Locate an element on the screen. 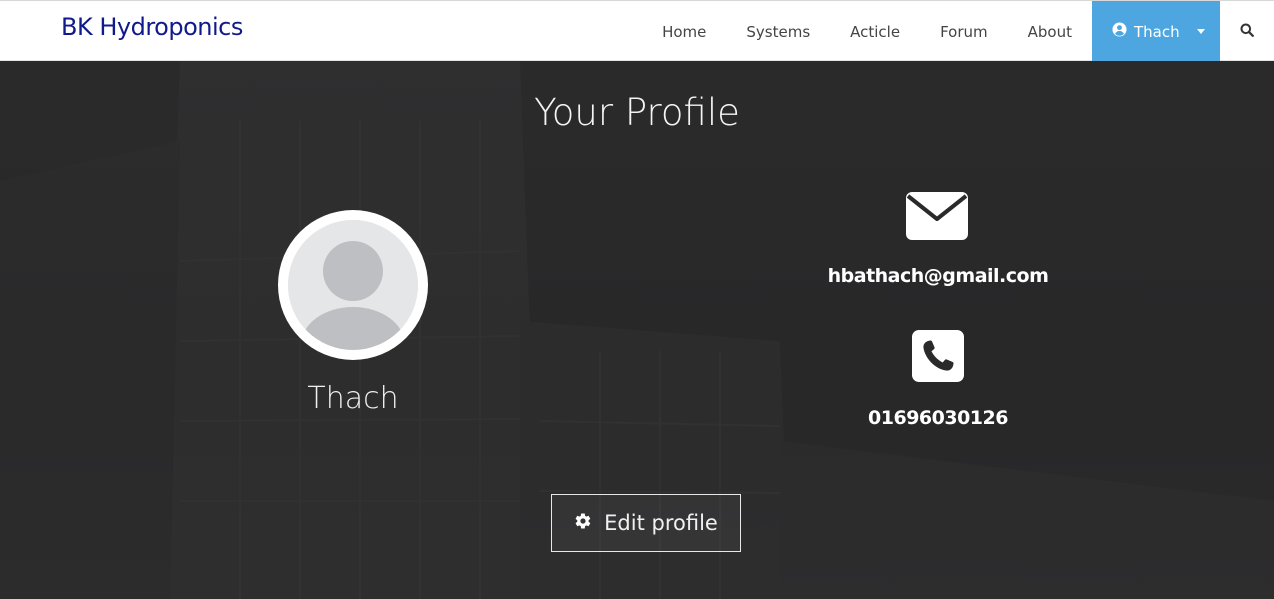 This screenshot has width=1274, height=599. envelope-icon is located at coordinates (937, 218).